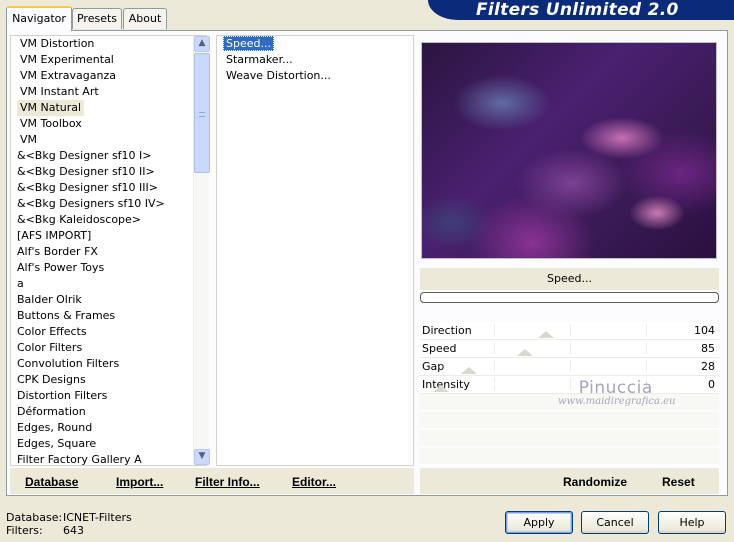 Image resolution: width=734 pixels, height=542 pixels. What do you see at coordinates (57, 252) in the screenshot?
I see `category-item: Alf's Border FX` at bounding box center [57, 252].